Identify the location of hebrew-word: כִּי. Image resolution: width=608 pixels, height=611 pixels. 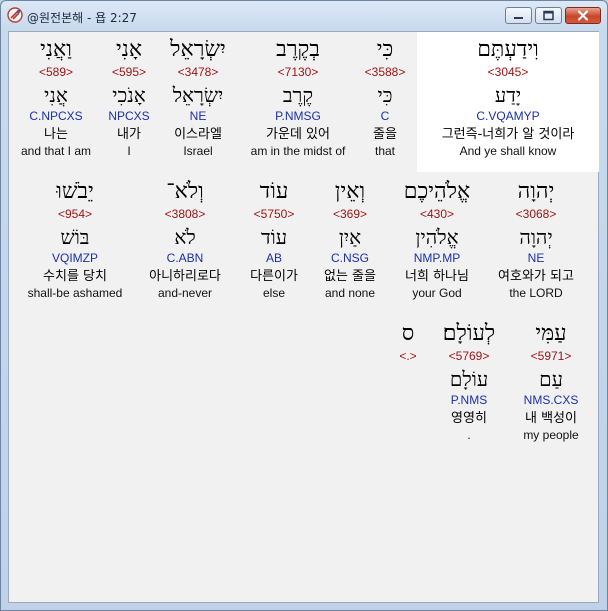
(385, 49).